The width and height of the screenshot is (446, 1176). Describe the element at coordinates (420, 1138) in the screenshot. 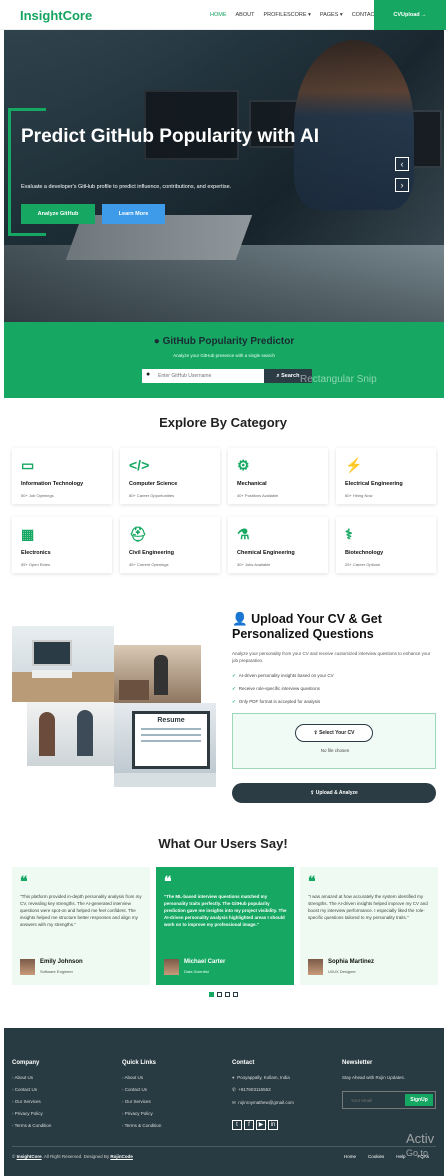

I see `activation-watermark: Activ` at that location.